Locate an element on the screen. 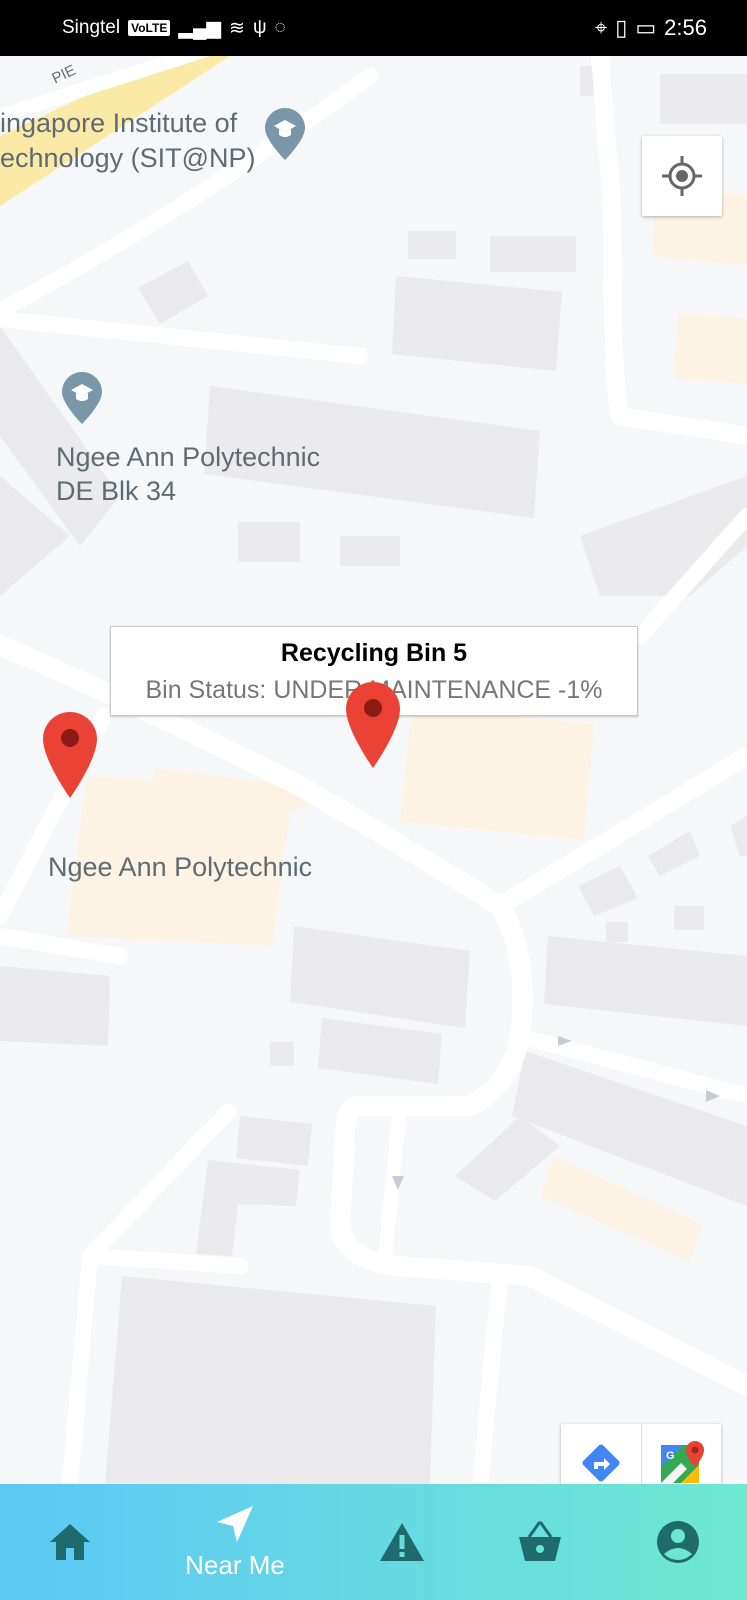 The image size is (747, 1600). warning-icon is located at coordinates (402, 1542).